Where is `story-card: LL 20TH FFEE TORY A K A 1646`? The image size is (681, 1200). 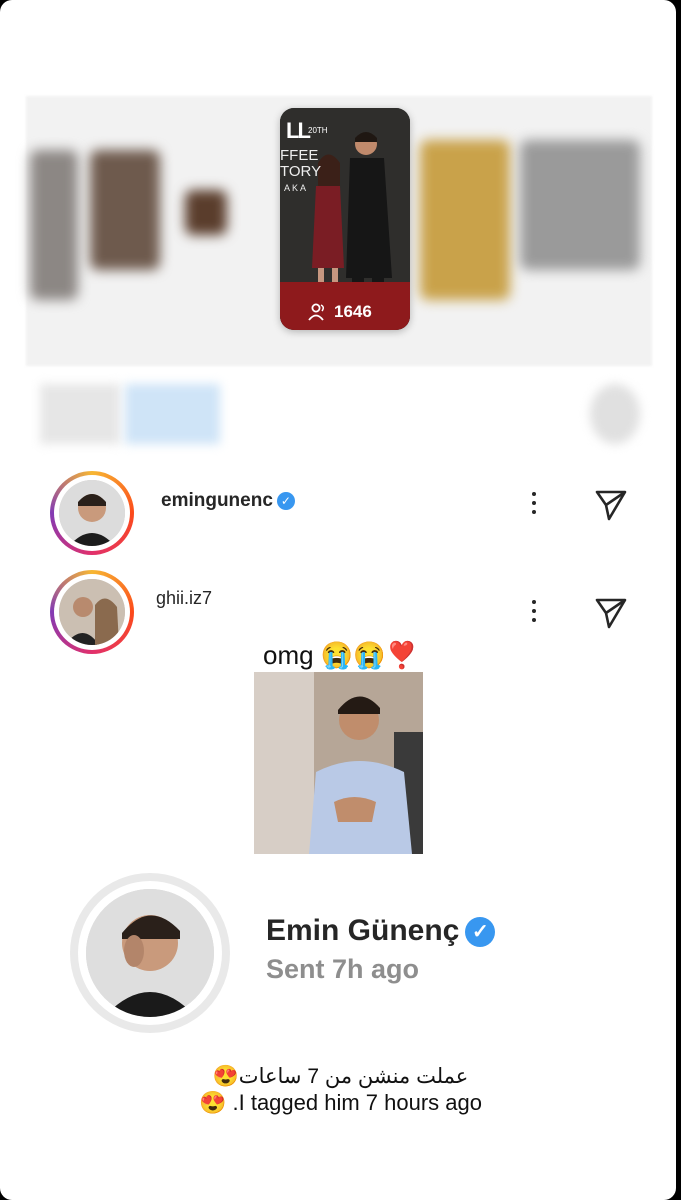 story-card: LL 20TH FFEE TORY A K A 1646 is located at coordinates (345, 219).